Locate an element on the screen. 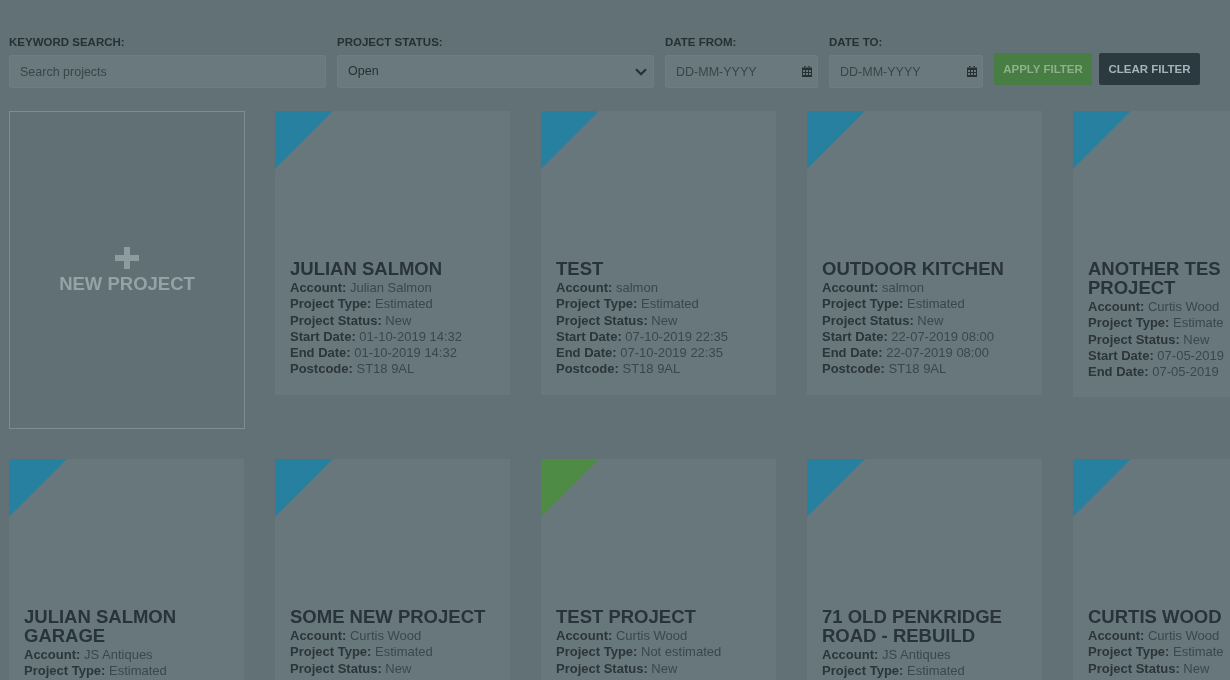 The width and height of the screenshot is (1230, 680). project-title: CURTIS WOOD is located at coordinates (1155, 616).